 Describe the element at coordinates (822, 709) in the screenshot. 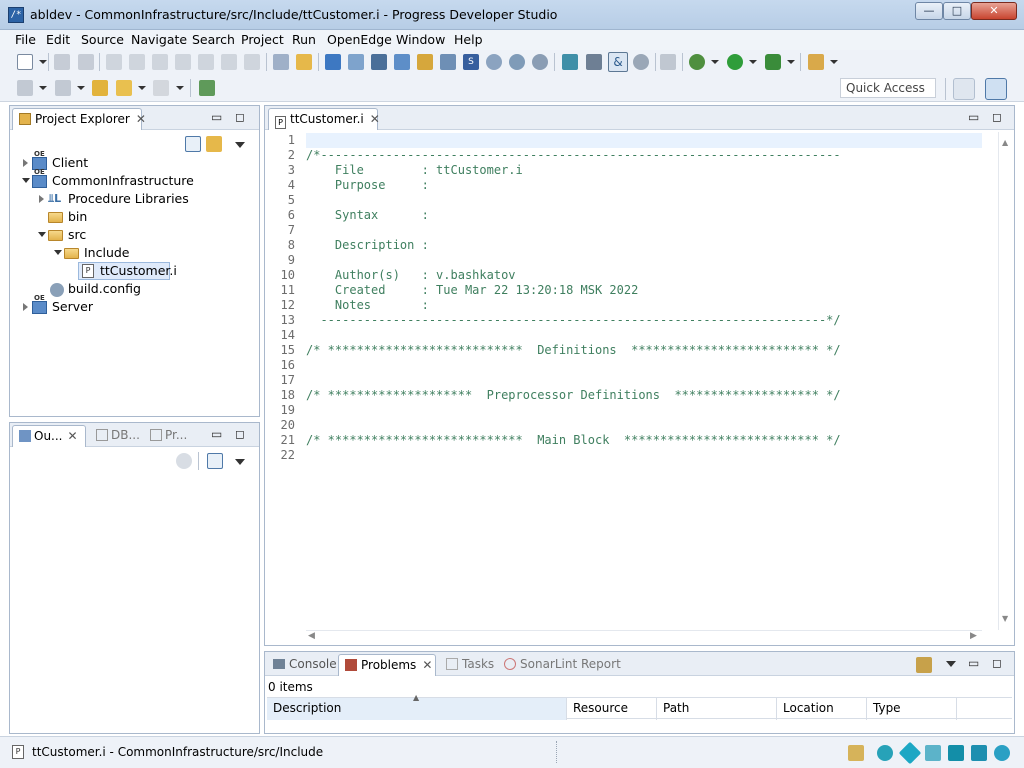

I see `column-location: Location` at that location.